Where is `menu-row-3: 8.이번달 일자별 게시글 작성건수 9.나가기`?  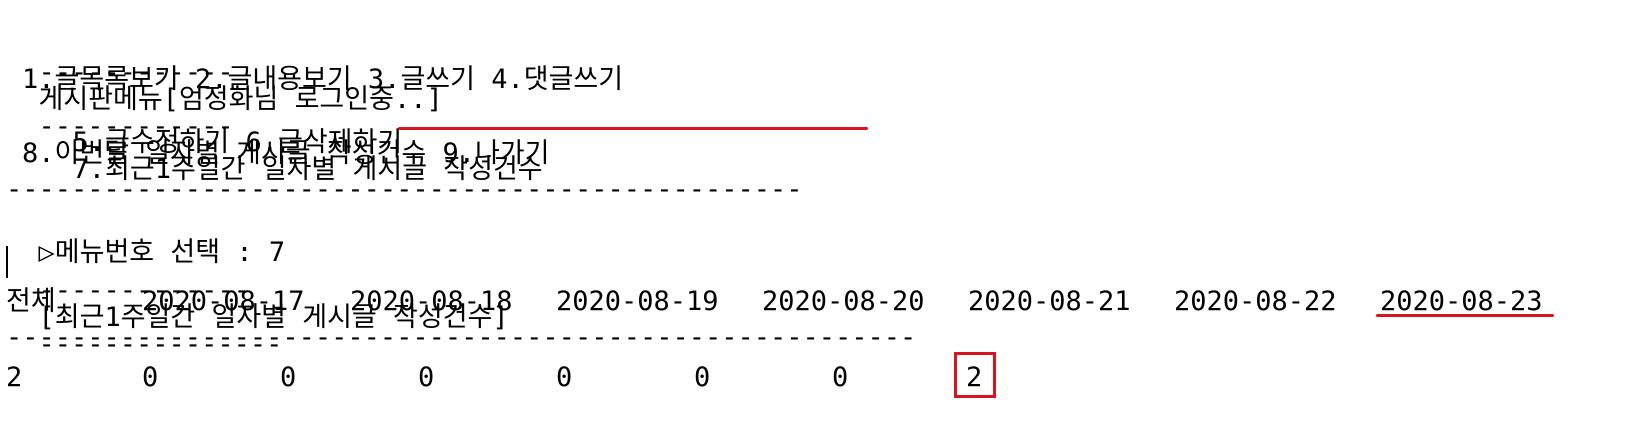
menu-row-3: 8.이번달 일자별 게시글 작성건수 9.나가기 is located at coordinates (286, 153).